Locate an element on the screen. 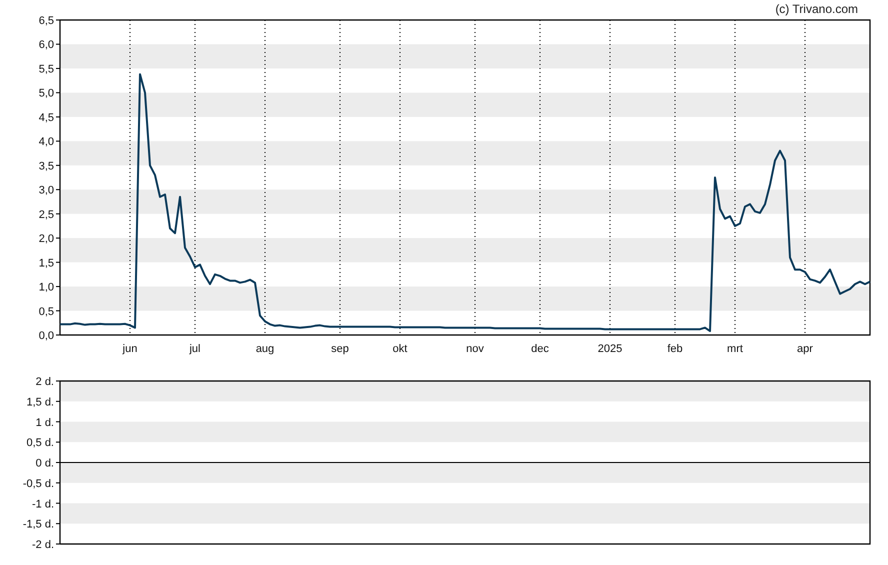 Image resolution: width=888 pixels, height=565 pixels. y-axis-label: 0,0 is located at coordinates (46, 336).